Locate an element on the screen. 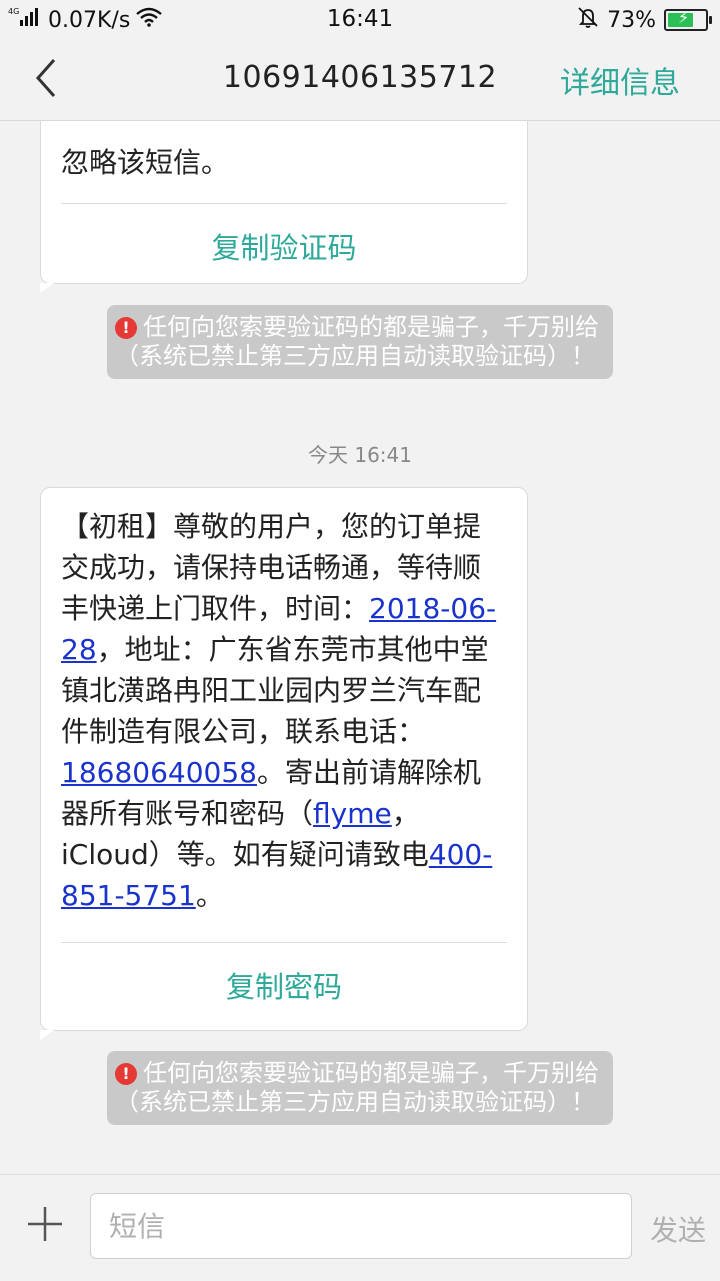  flyme-link: flyme is located at coordinates (352, 813).